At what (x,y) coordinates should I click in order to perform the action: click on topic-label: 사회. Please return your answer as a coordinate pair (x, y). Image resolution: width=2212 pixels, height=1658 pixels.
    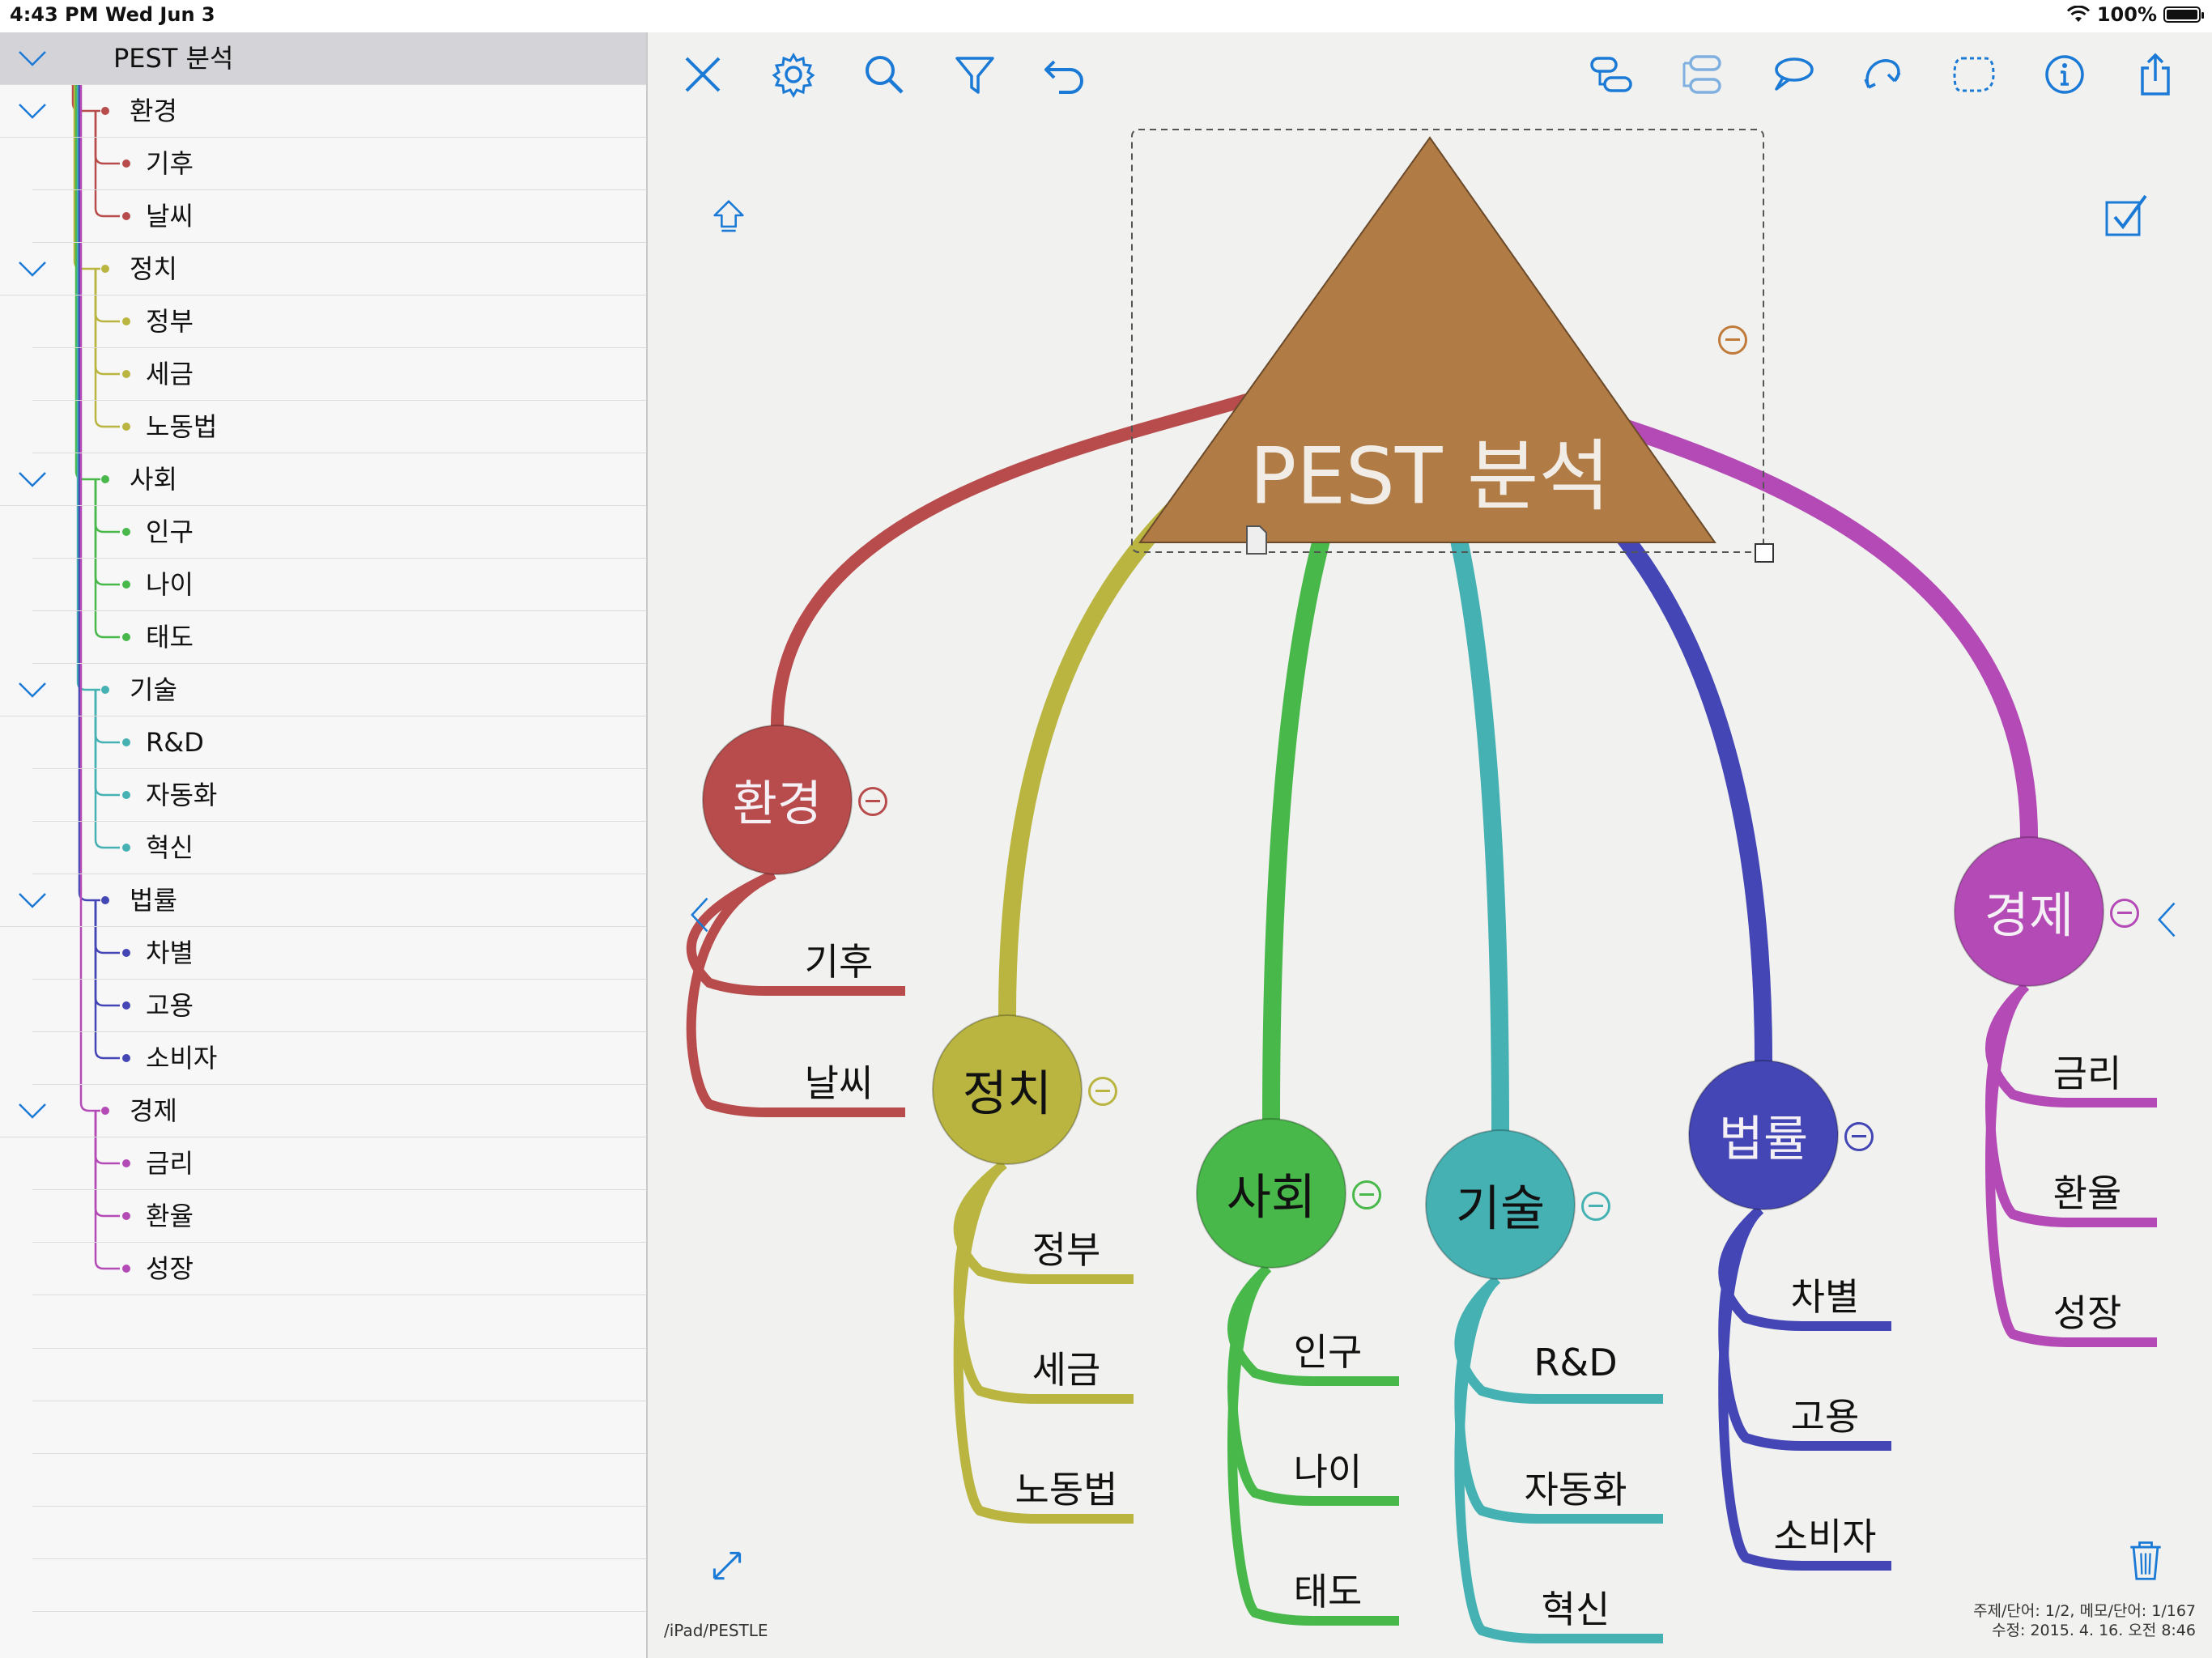
    Looking at the image, I should click on (1272, 1193).